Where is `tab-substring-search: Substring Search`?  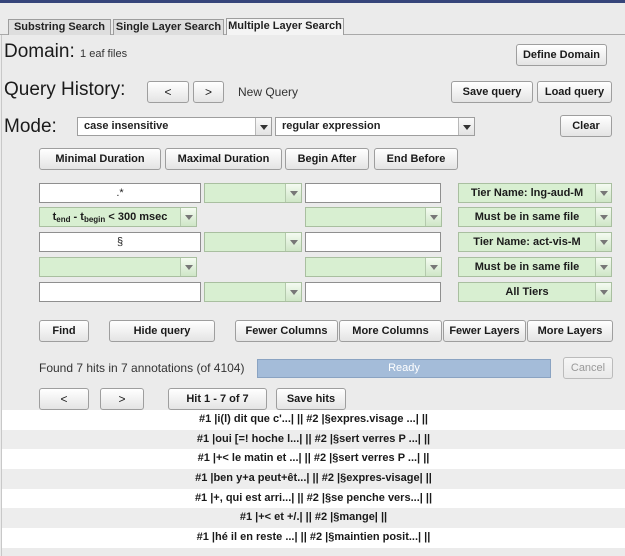 tab-substring-search: Substring Search is located at coordinates (59, 27).